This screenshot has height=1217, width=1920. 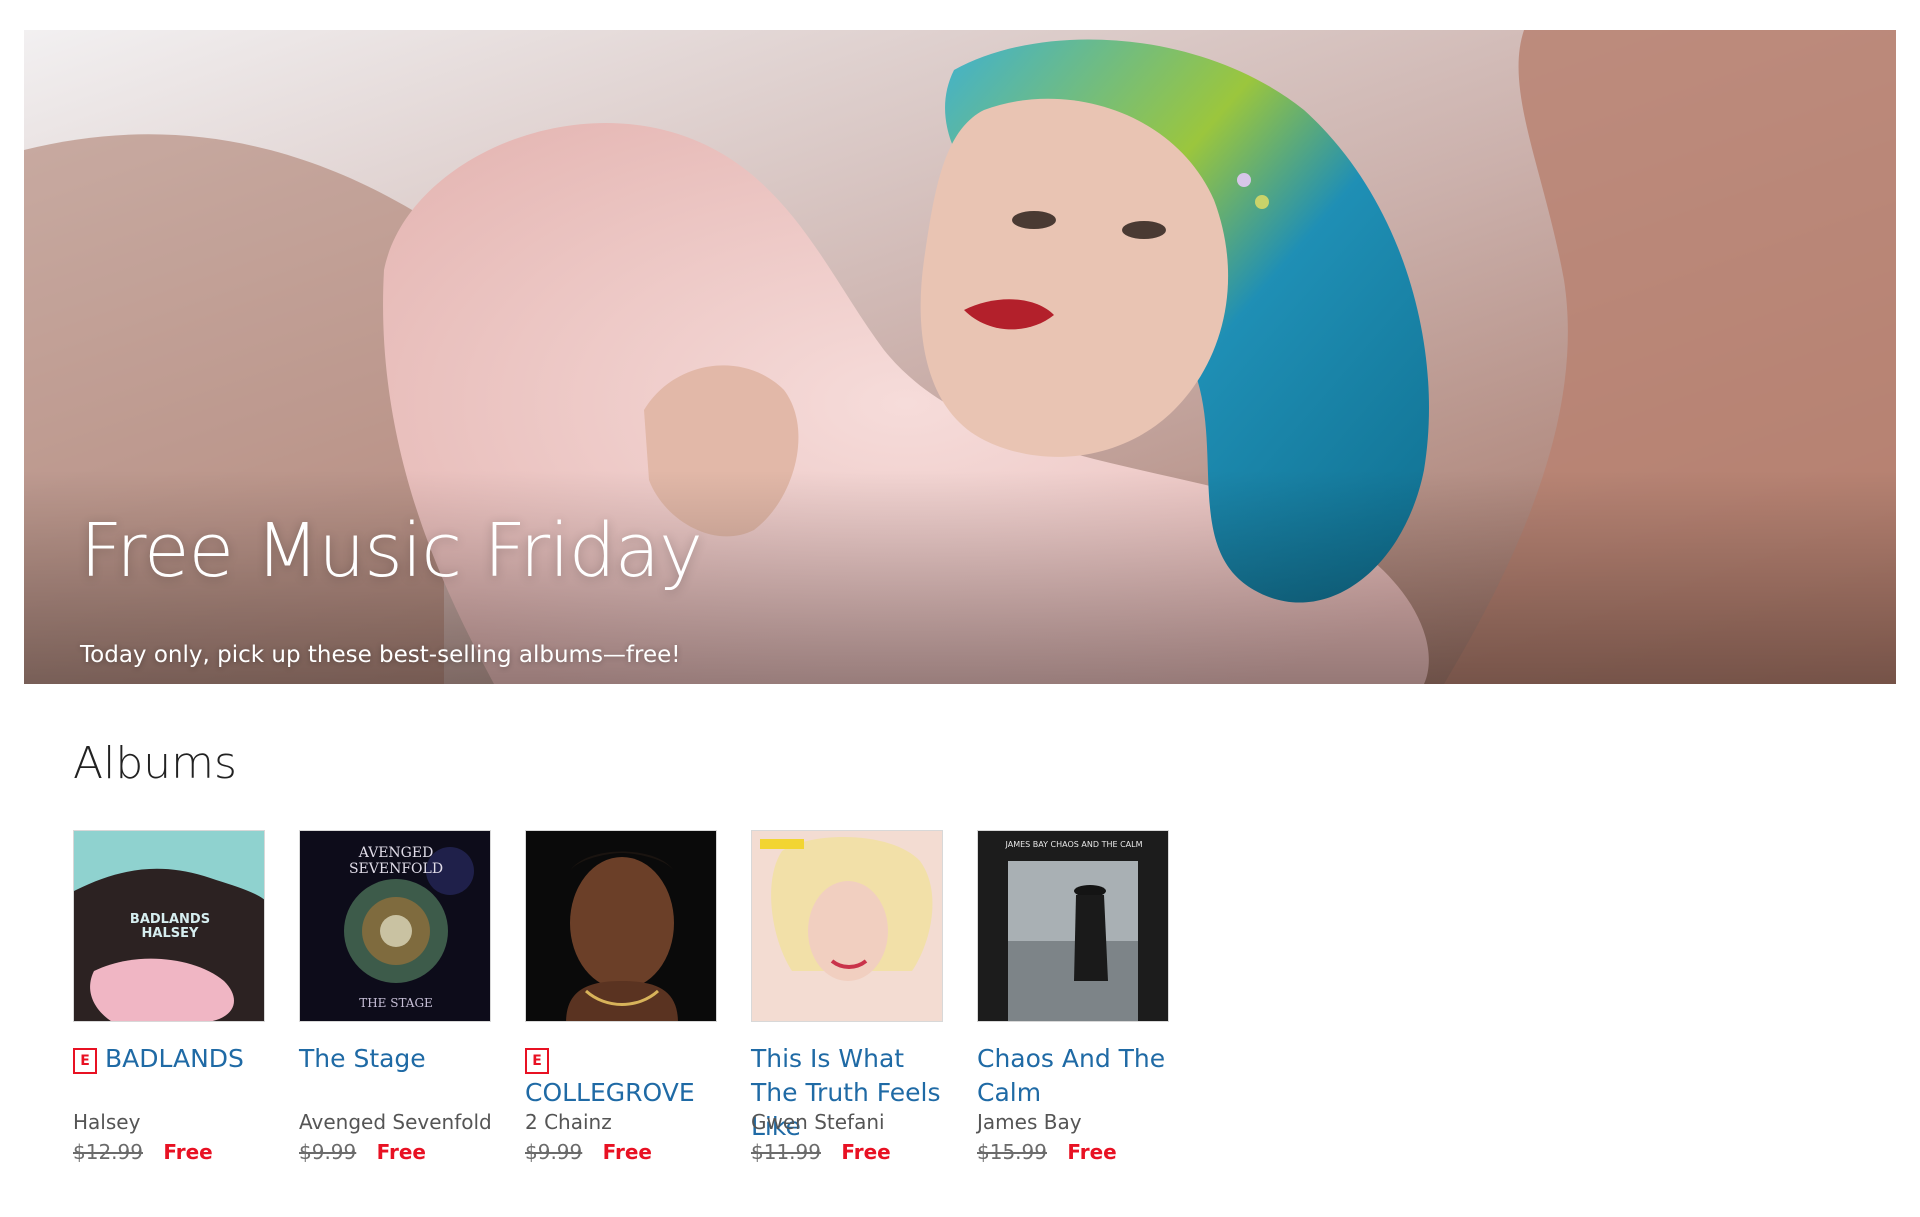 What do you see at coordinates (396, 869) in the screenshot?
I see `cover-text: SEVENFOLD` at bounding box center [396, 869].